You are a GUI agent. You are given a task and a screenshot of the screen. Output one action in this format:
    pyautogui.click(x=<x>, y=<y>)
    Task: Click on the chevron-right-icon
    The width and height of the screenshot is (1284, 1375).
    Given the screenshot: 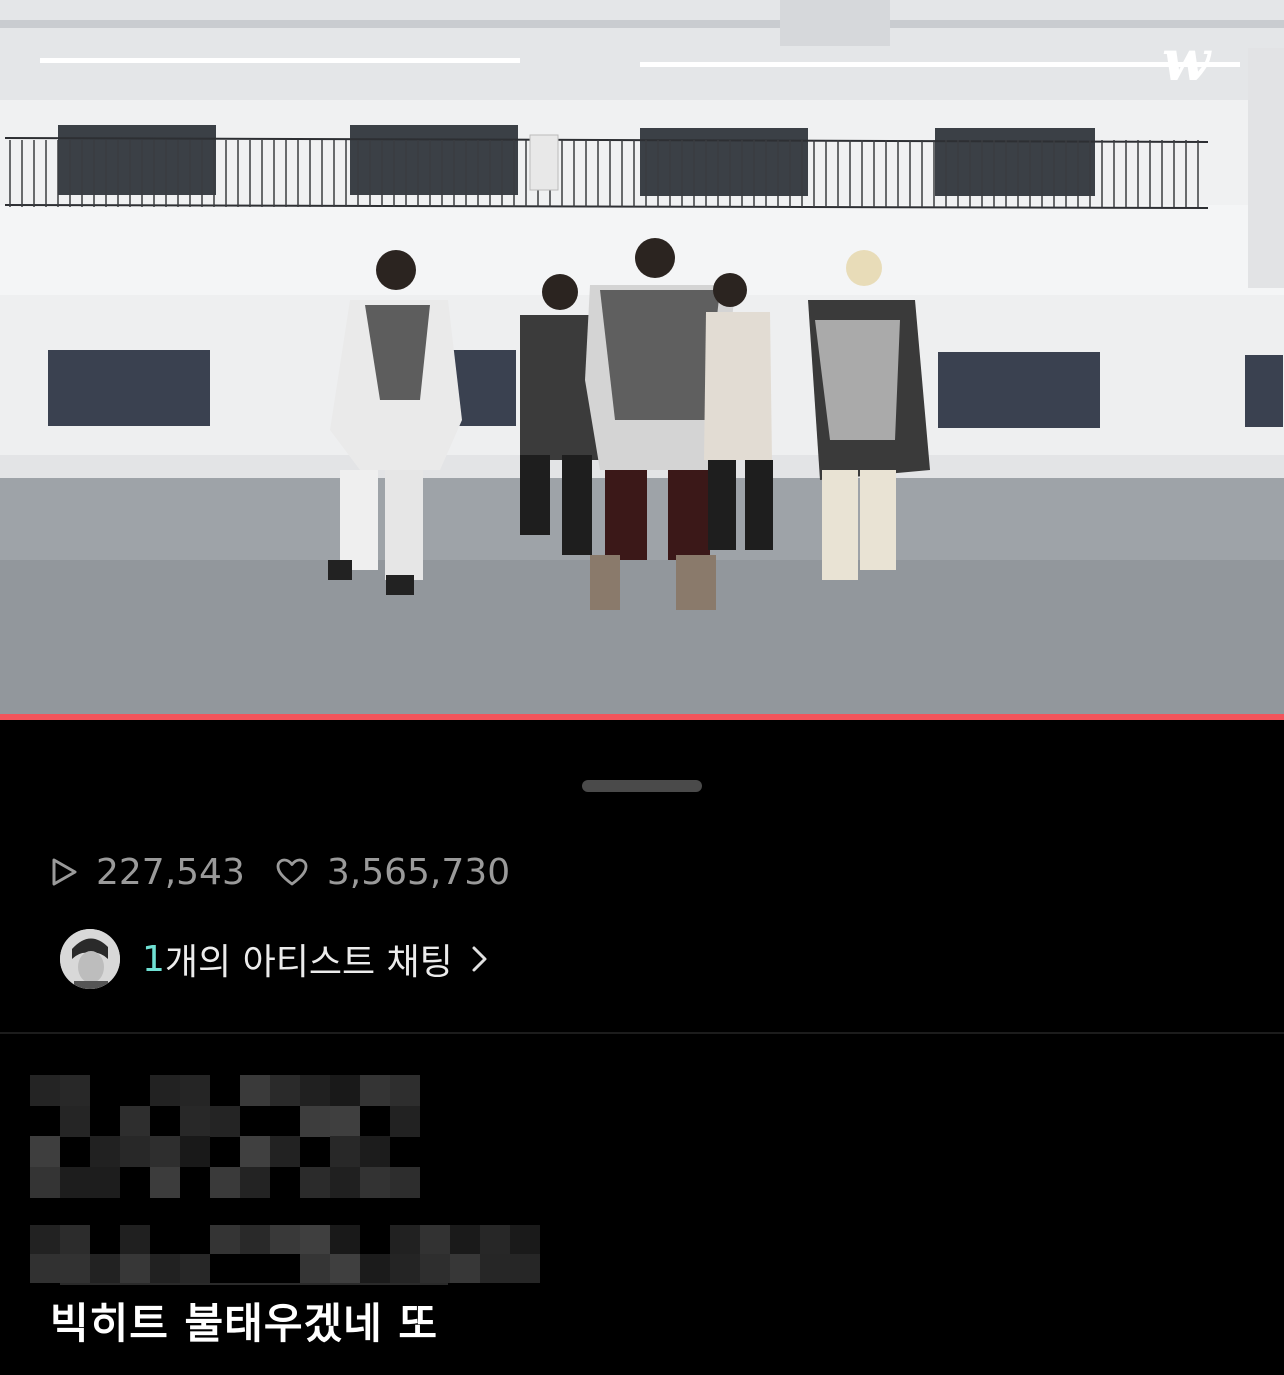 What is the action you would take?
    pyautogui.click(x=479, y=959)
    